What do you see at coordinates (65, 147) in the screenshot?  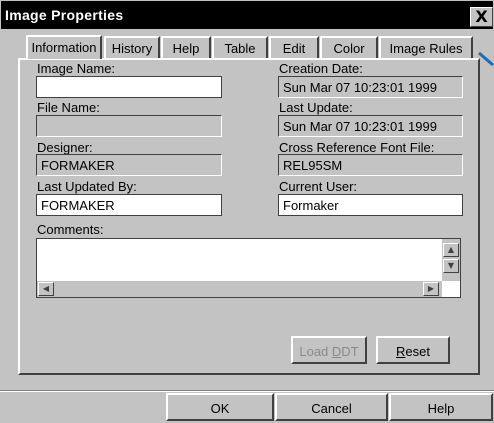 I see `designer-label: Designer:` at bounding box center [65, 147].